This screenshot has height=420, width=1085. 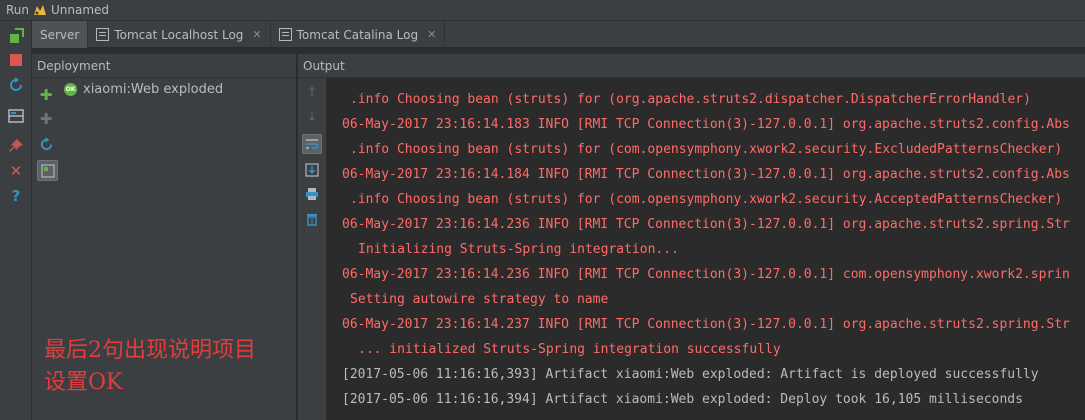 I want to click on deploy-add-icon: ✚, so click(x=46, y=95).